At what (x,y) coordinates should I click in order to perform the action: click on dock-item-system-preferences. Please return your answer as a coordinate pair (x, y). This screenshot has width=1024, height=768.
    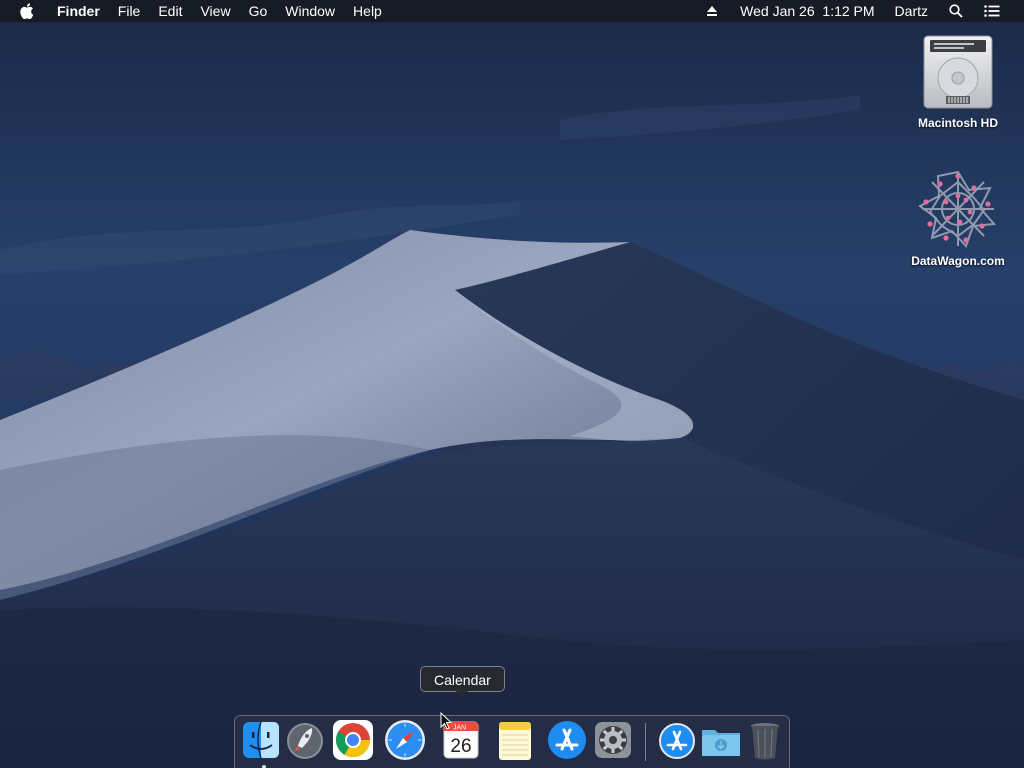
    Looking at the image, I should click on (613, 740).